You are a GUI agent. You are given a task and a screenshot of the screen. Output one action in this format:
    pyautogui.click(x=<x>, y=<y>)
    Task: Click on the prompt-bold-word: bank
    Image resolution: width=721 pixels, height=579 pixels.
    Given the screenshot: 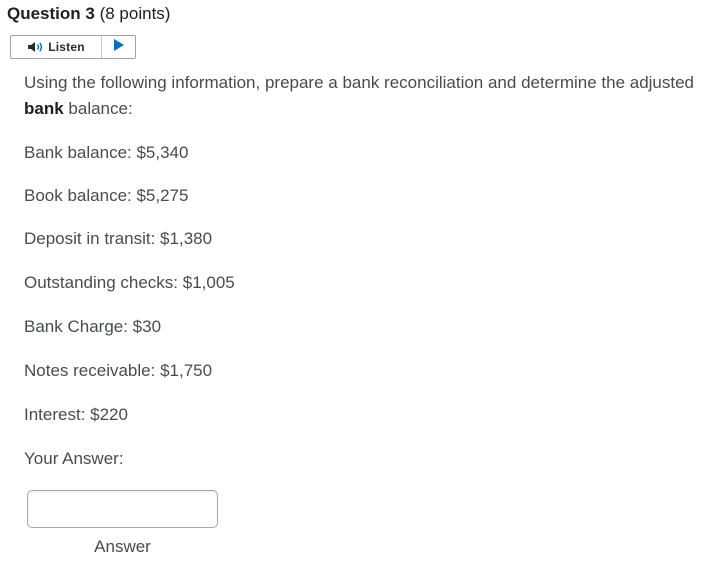 What is the action you would take?
    pyautogui.click(x=44, y=108)
    